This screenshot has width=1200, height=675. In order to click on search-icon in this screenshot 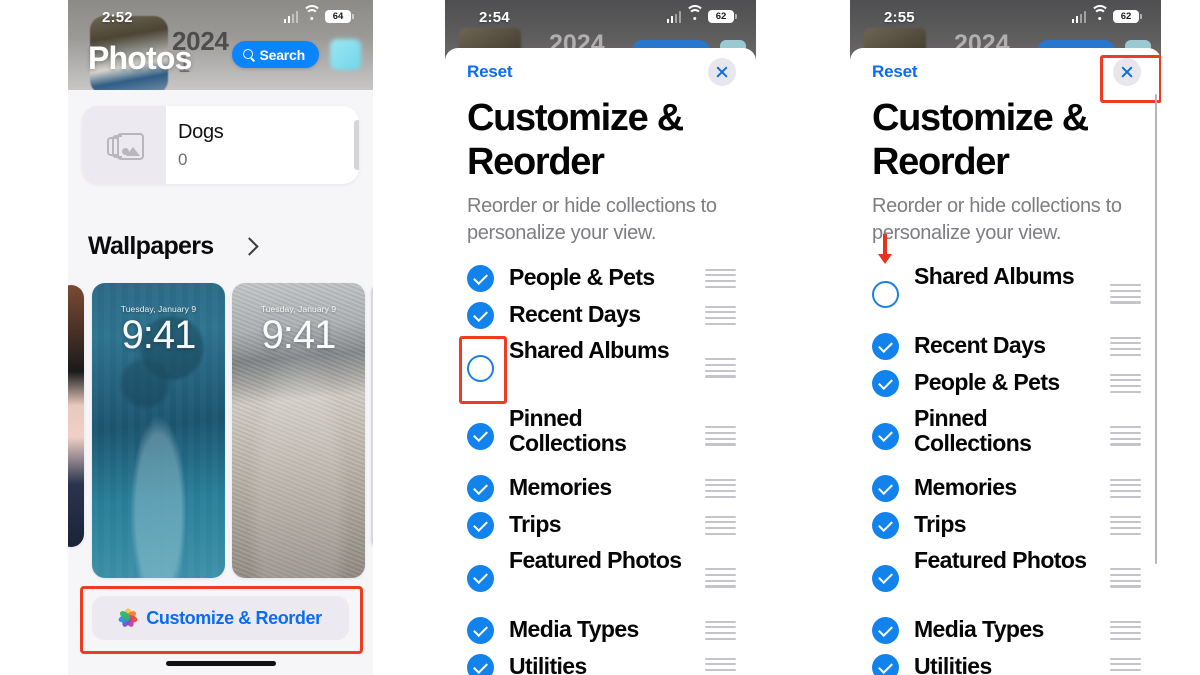, I will do `click(248, 54)`.